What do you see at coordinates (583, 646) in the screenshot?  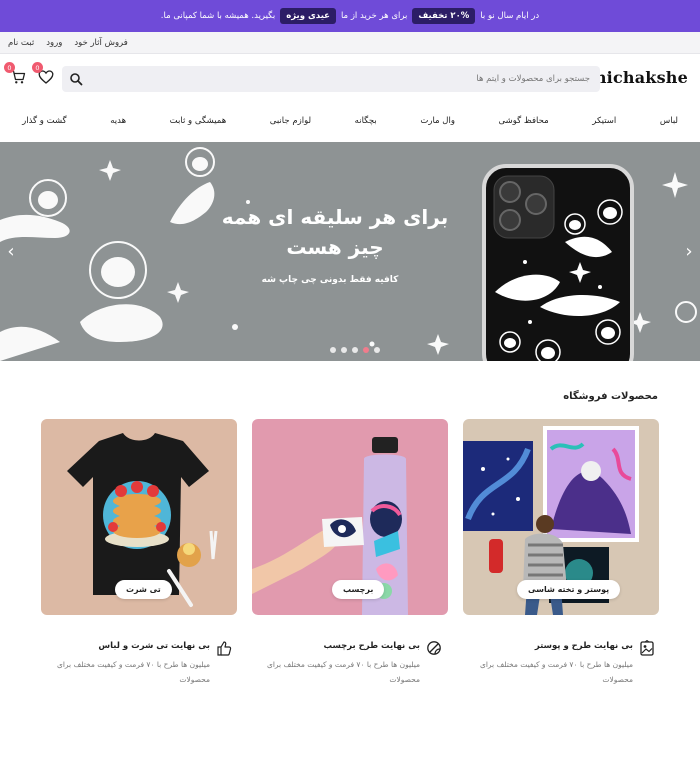 I see `feature-title: بی نهایت طرح و پوستر` at bounding box center [583, 646].